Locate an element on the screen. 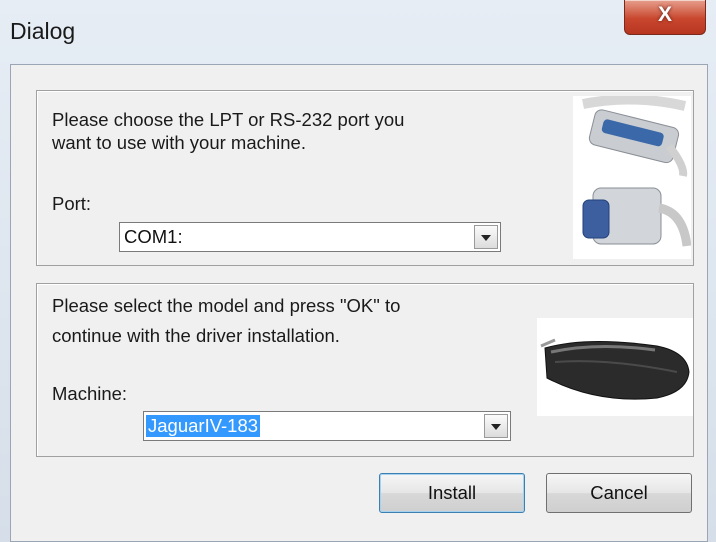 The width and height of the screenshot is (716, 542). port-dropdown-button is located at coordinates (486, 237).